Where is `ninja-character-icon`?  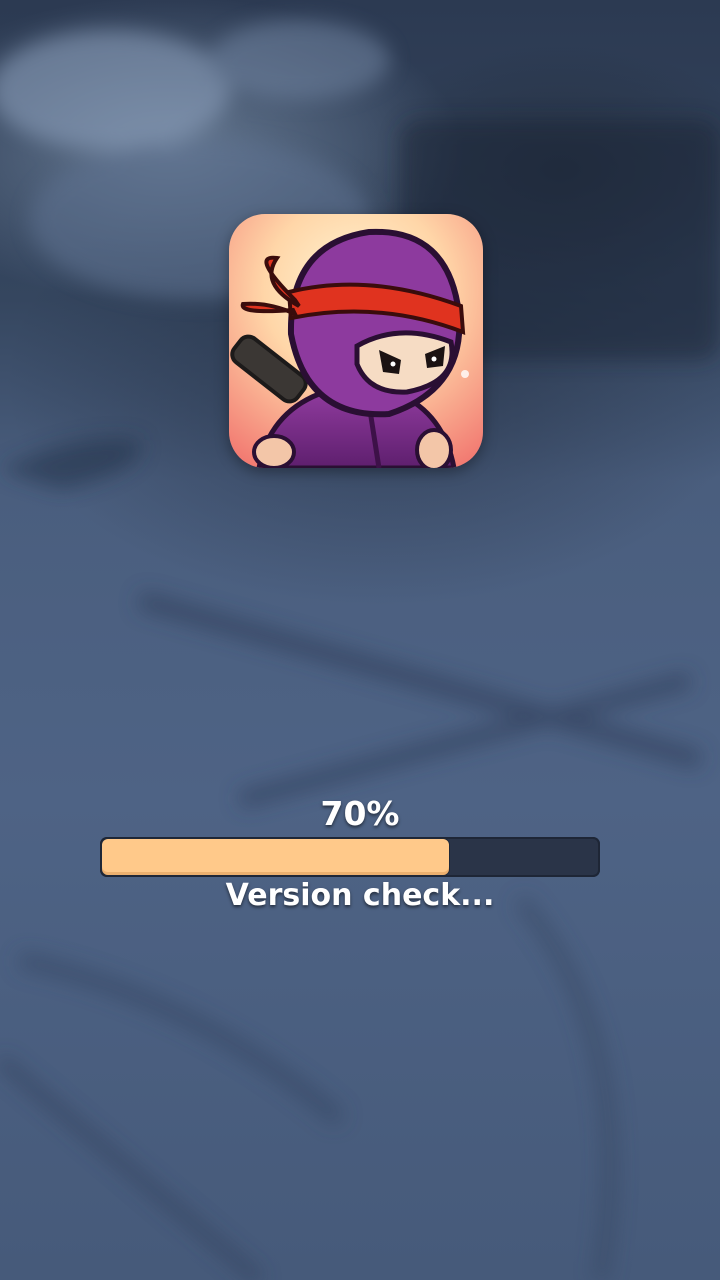
ninja-character-icon is located at coordinates (356, 341).